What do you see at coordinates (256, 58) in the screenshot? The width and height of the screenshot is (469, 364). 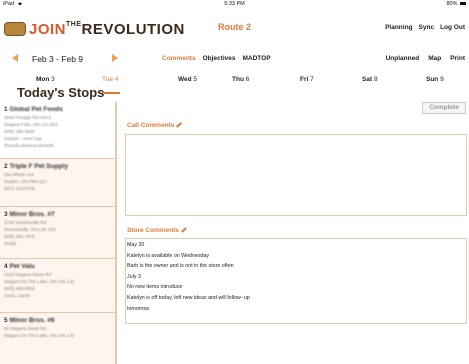 I see `tab-madtop: MADTOP` at bounding box center [256, 58].